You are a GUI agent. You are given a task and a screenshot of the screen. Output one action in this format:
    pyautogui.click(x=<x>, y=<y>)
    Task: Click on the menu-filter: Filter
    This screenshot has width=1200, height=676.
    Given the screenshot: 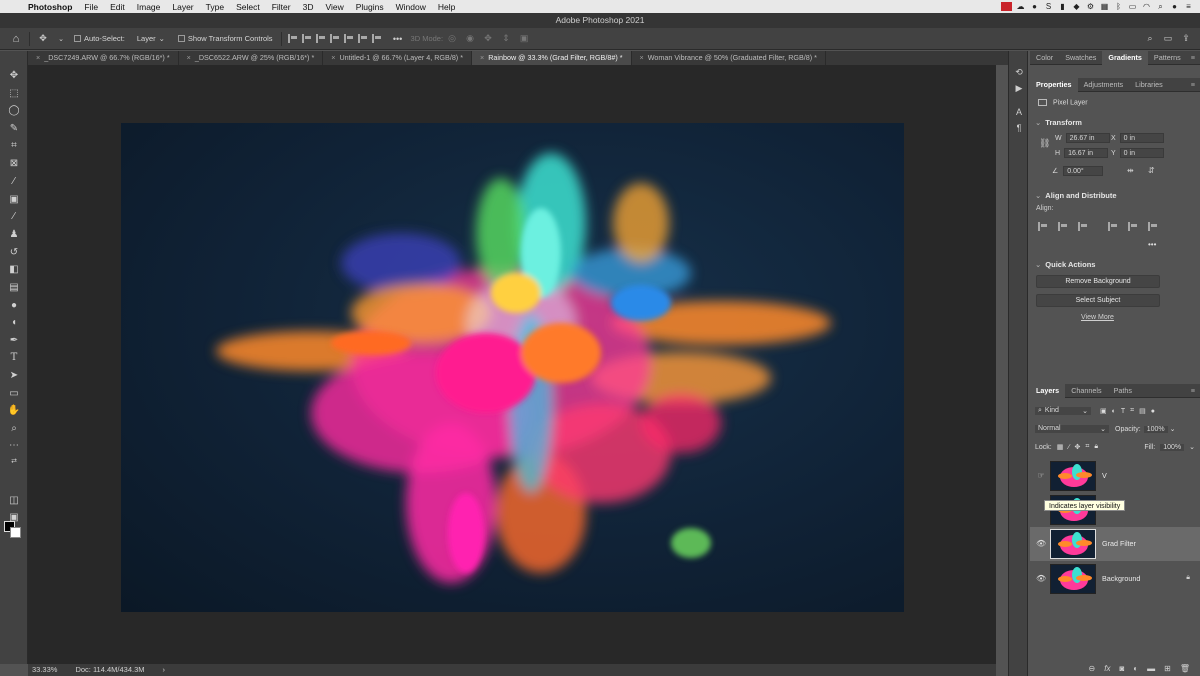 What is the action you would take?
    pyautogui.click(x=281, y=7)
    